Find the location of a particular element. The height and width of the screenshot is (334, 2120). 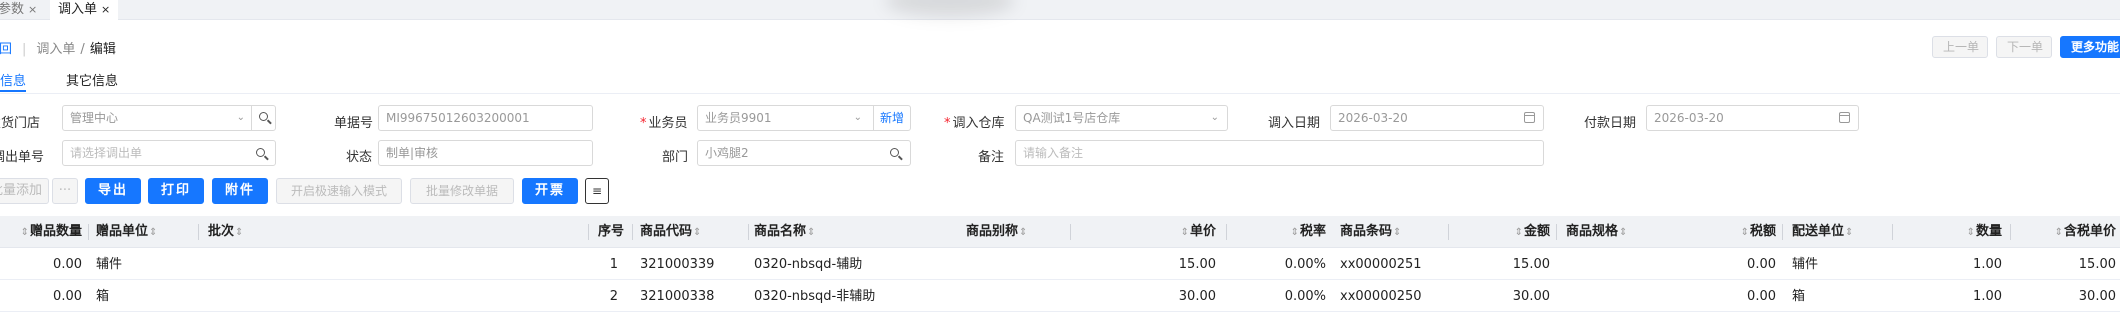

department-value: 小鸡腿2 is located at coordinates (727, 153).